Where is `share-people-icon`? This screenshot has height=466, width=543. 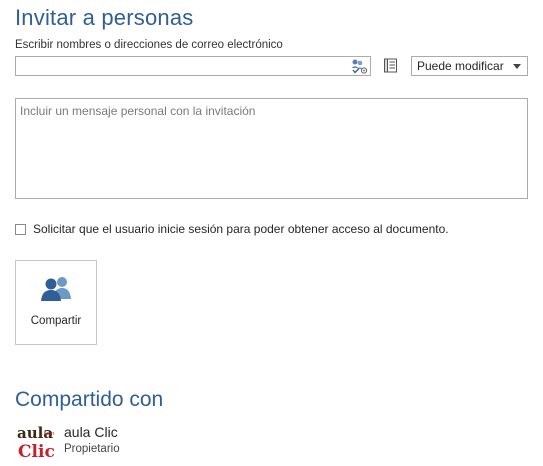 share-people-icon is located at coordinates (56, 289).